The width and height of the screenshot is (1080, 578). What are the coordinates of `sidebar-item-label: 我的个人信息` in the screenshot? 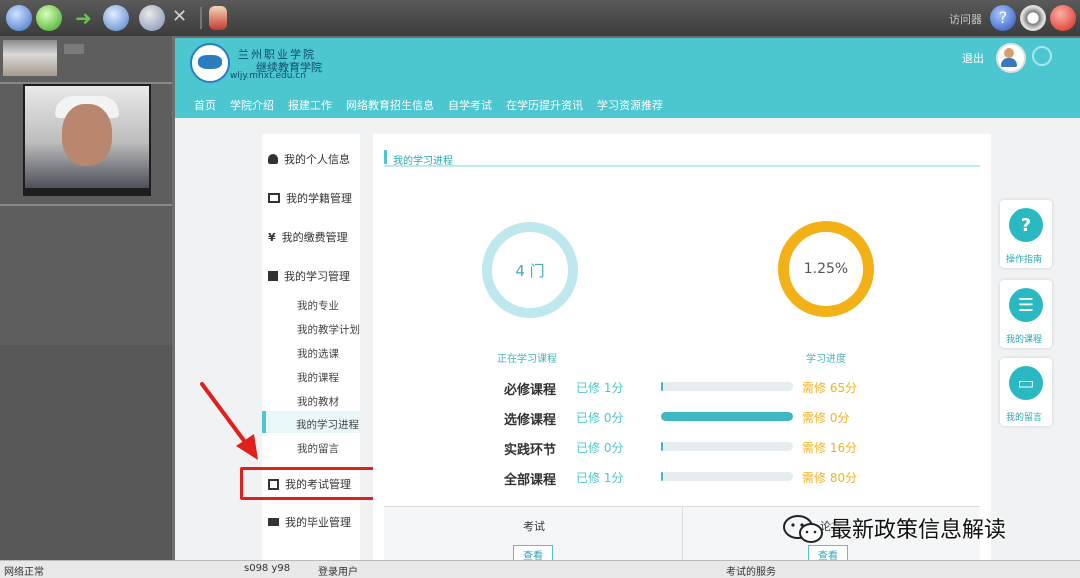 It's located at (317, 159).